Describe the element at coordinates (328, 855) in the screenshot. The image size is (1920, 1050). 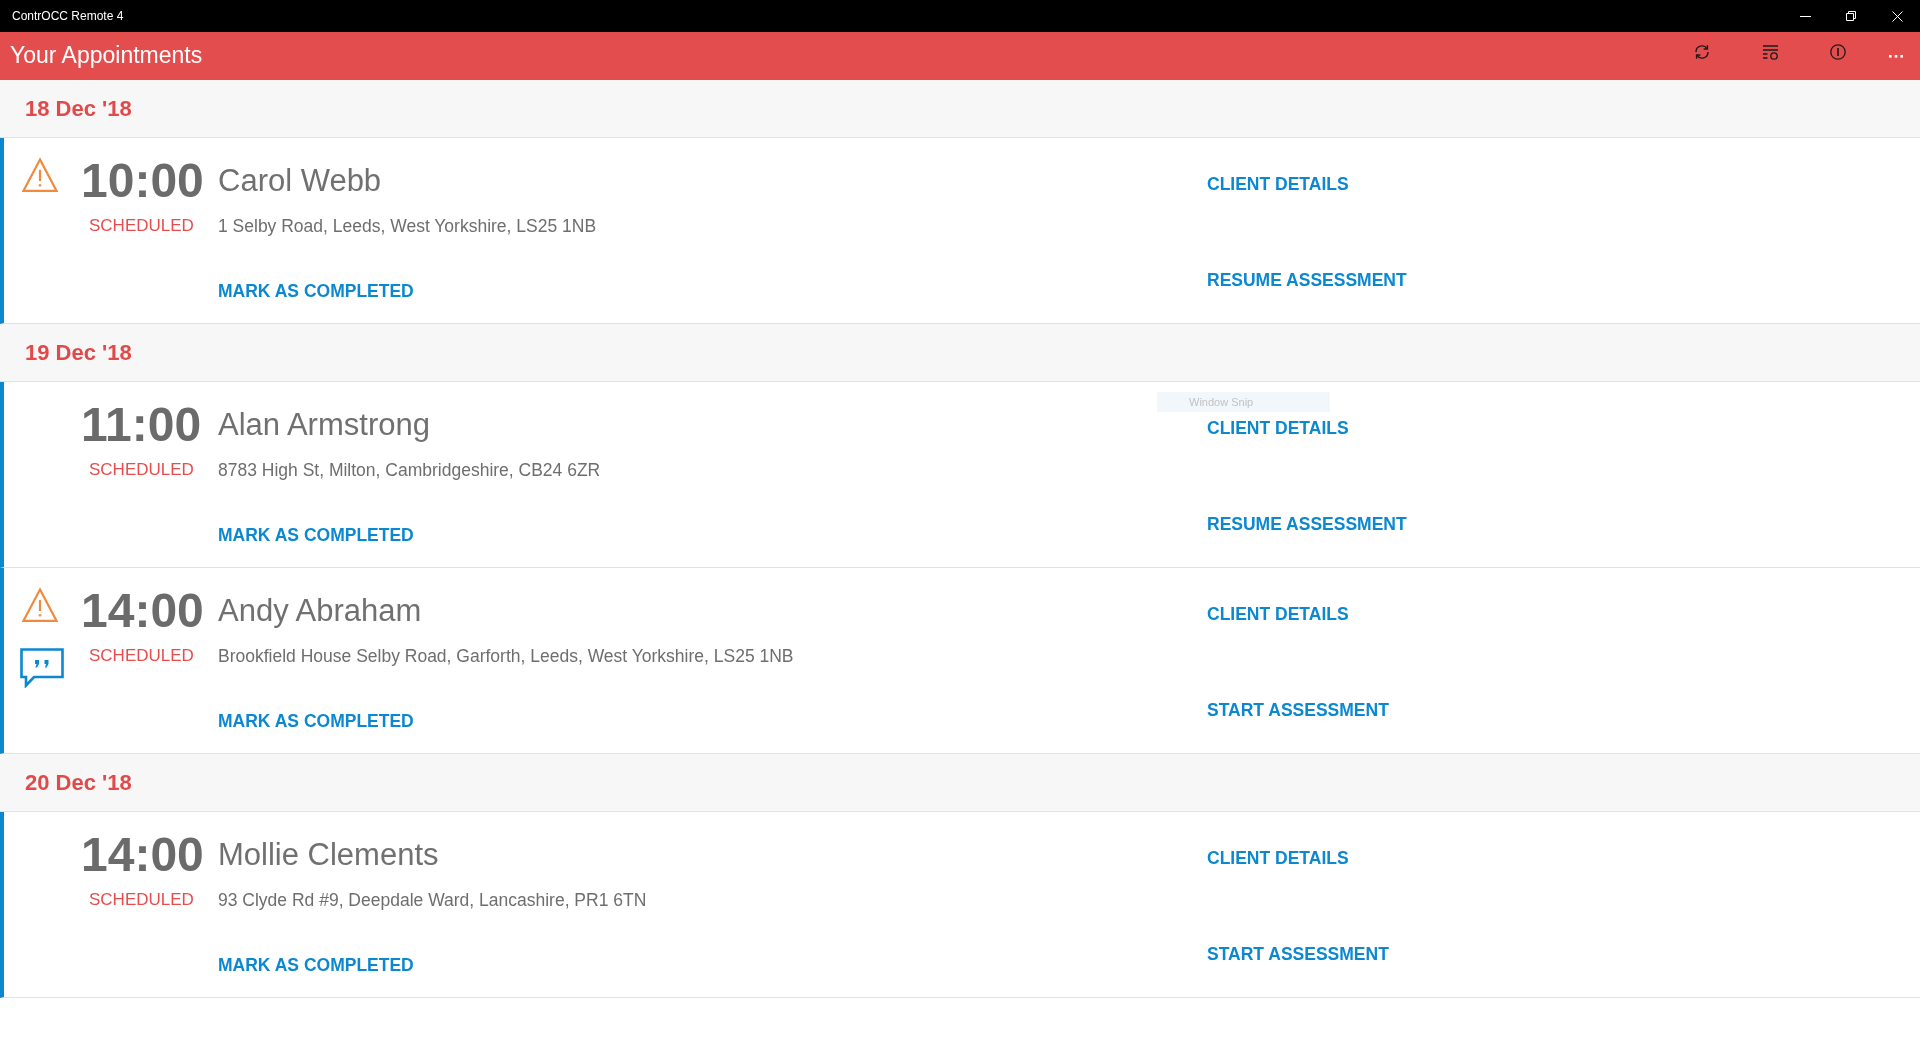
I see `client-name: Mollie Clements` at that location.